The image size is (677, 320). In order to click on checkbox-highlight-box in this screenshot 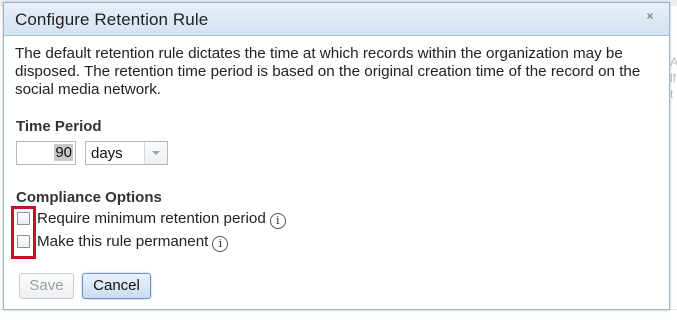, I will do `click(23, 232)`.